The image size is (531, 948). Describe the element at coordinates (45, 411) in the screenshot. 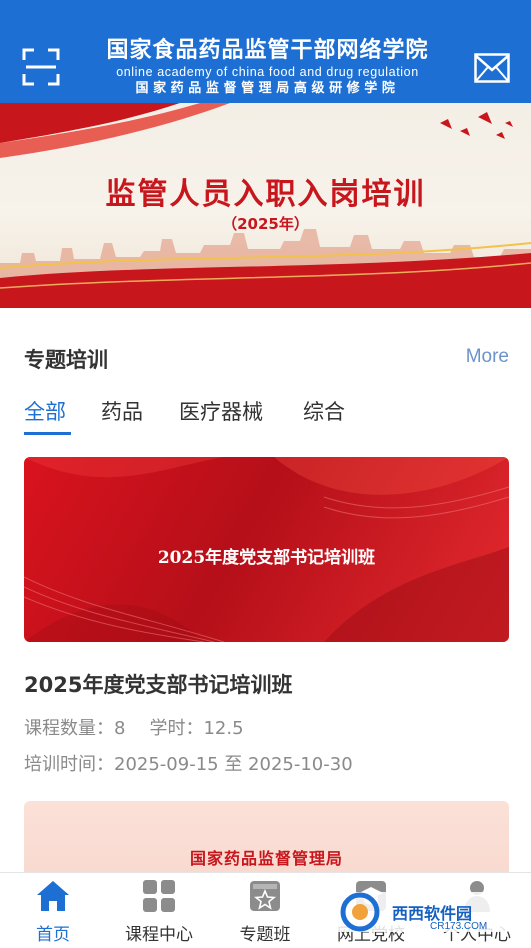

I see `tab-all: 全部` at that location.